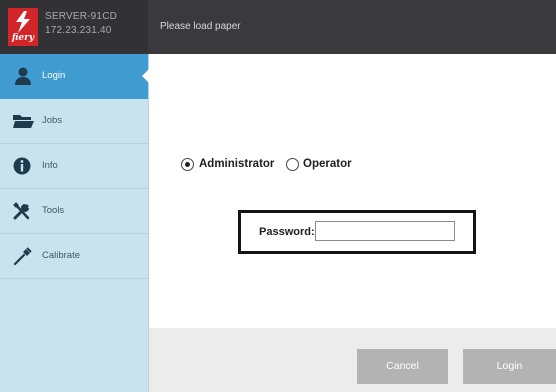  I want to click on button-bar: Cancel Login, so click(352, 360).